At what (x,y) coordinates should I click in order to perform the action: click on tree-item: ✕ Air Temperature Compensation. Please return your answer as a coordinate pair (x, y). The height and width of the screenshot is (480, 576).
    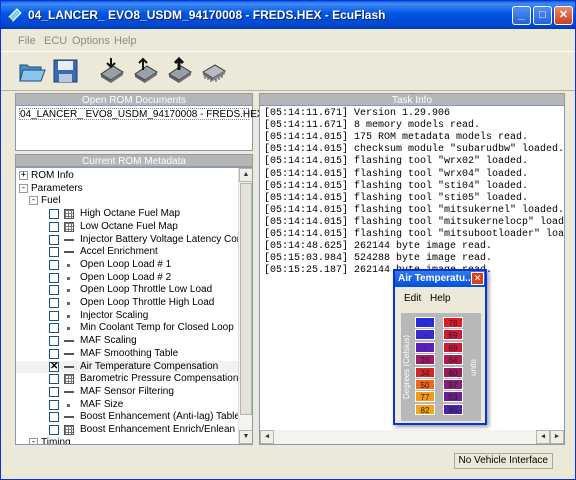
    Looking at the image, I should click on (128, 366).